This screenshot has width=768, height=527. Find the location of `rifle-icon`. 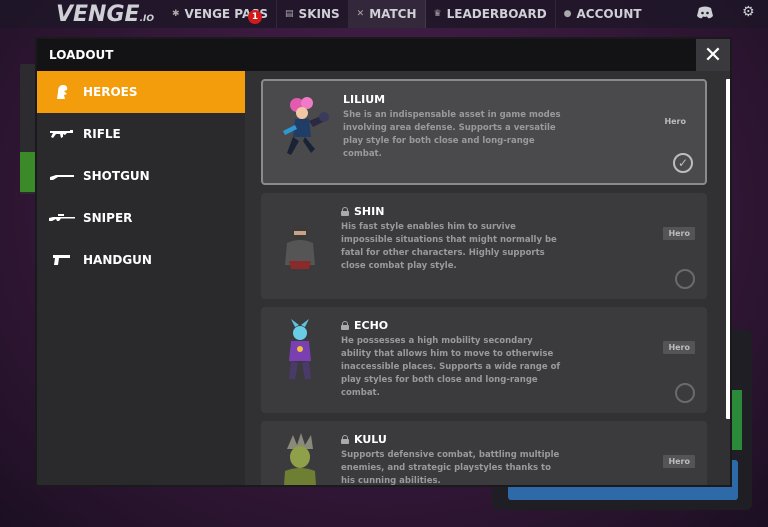

rifle-icon is located at coordinates (62, 134).